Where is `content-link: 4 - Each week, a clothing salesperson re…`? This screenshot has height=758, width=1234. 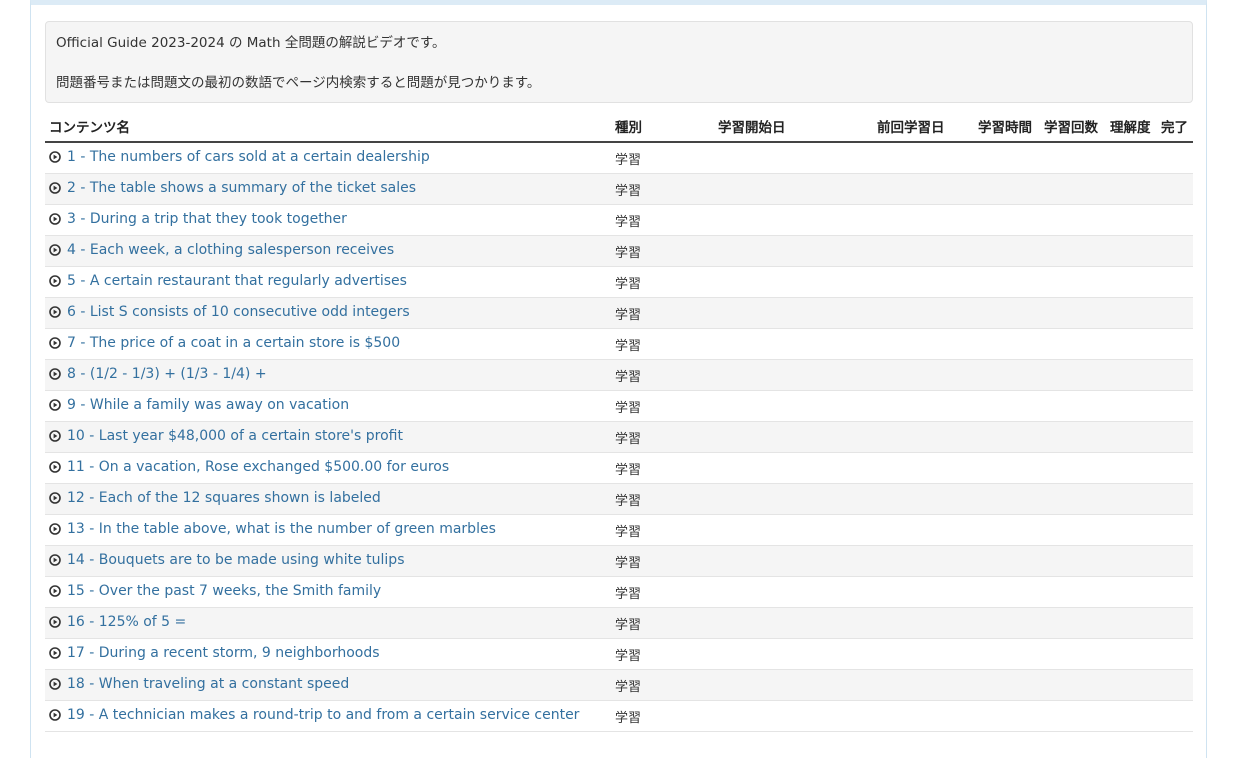
content-link: 4 - Each week, a clothing salesperson re… is located at coordinates (221, 250).